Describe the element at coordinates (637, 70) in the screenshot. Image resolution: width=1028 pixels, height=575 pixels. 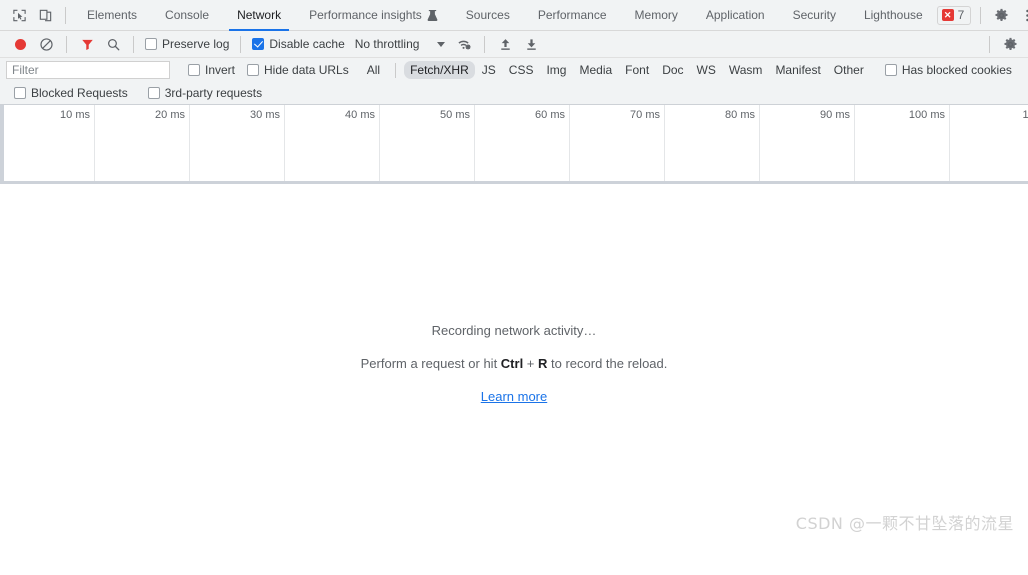
I see `type-filter-font: Font` at that location.